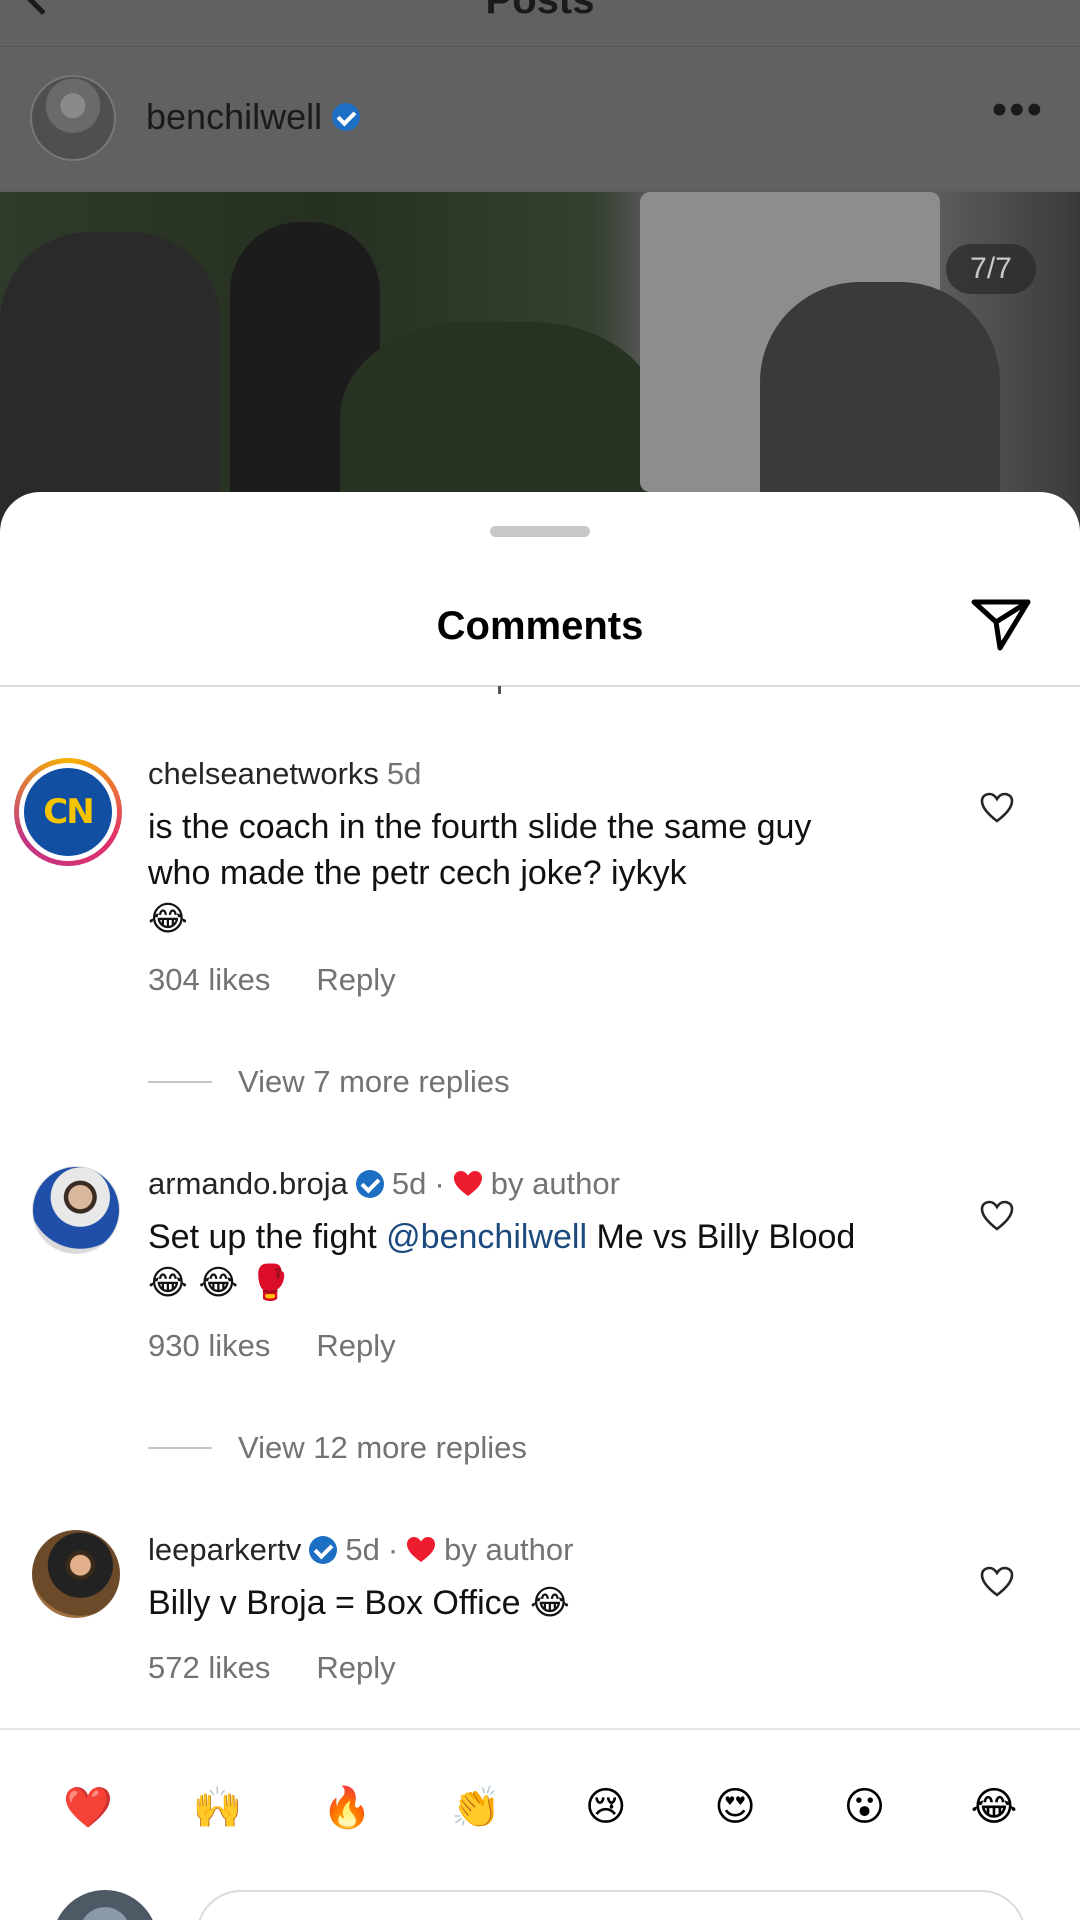  What do you see at coordinates (382, 1448) in the screenshot?
I see `view-replies-label: View 12 more replies` at bounding box center [382, 1448].